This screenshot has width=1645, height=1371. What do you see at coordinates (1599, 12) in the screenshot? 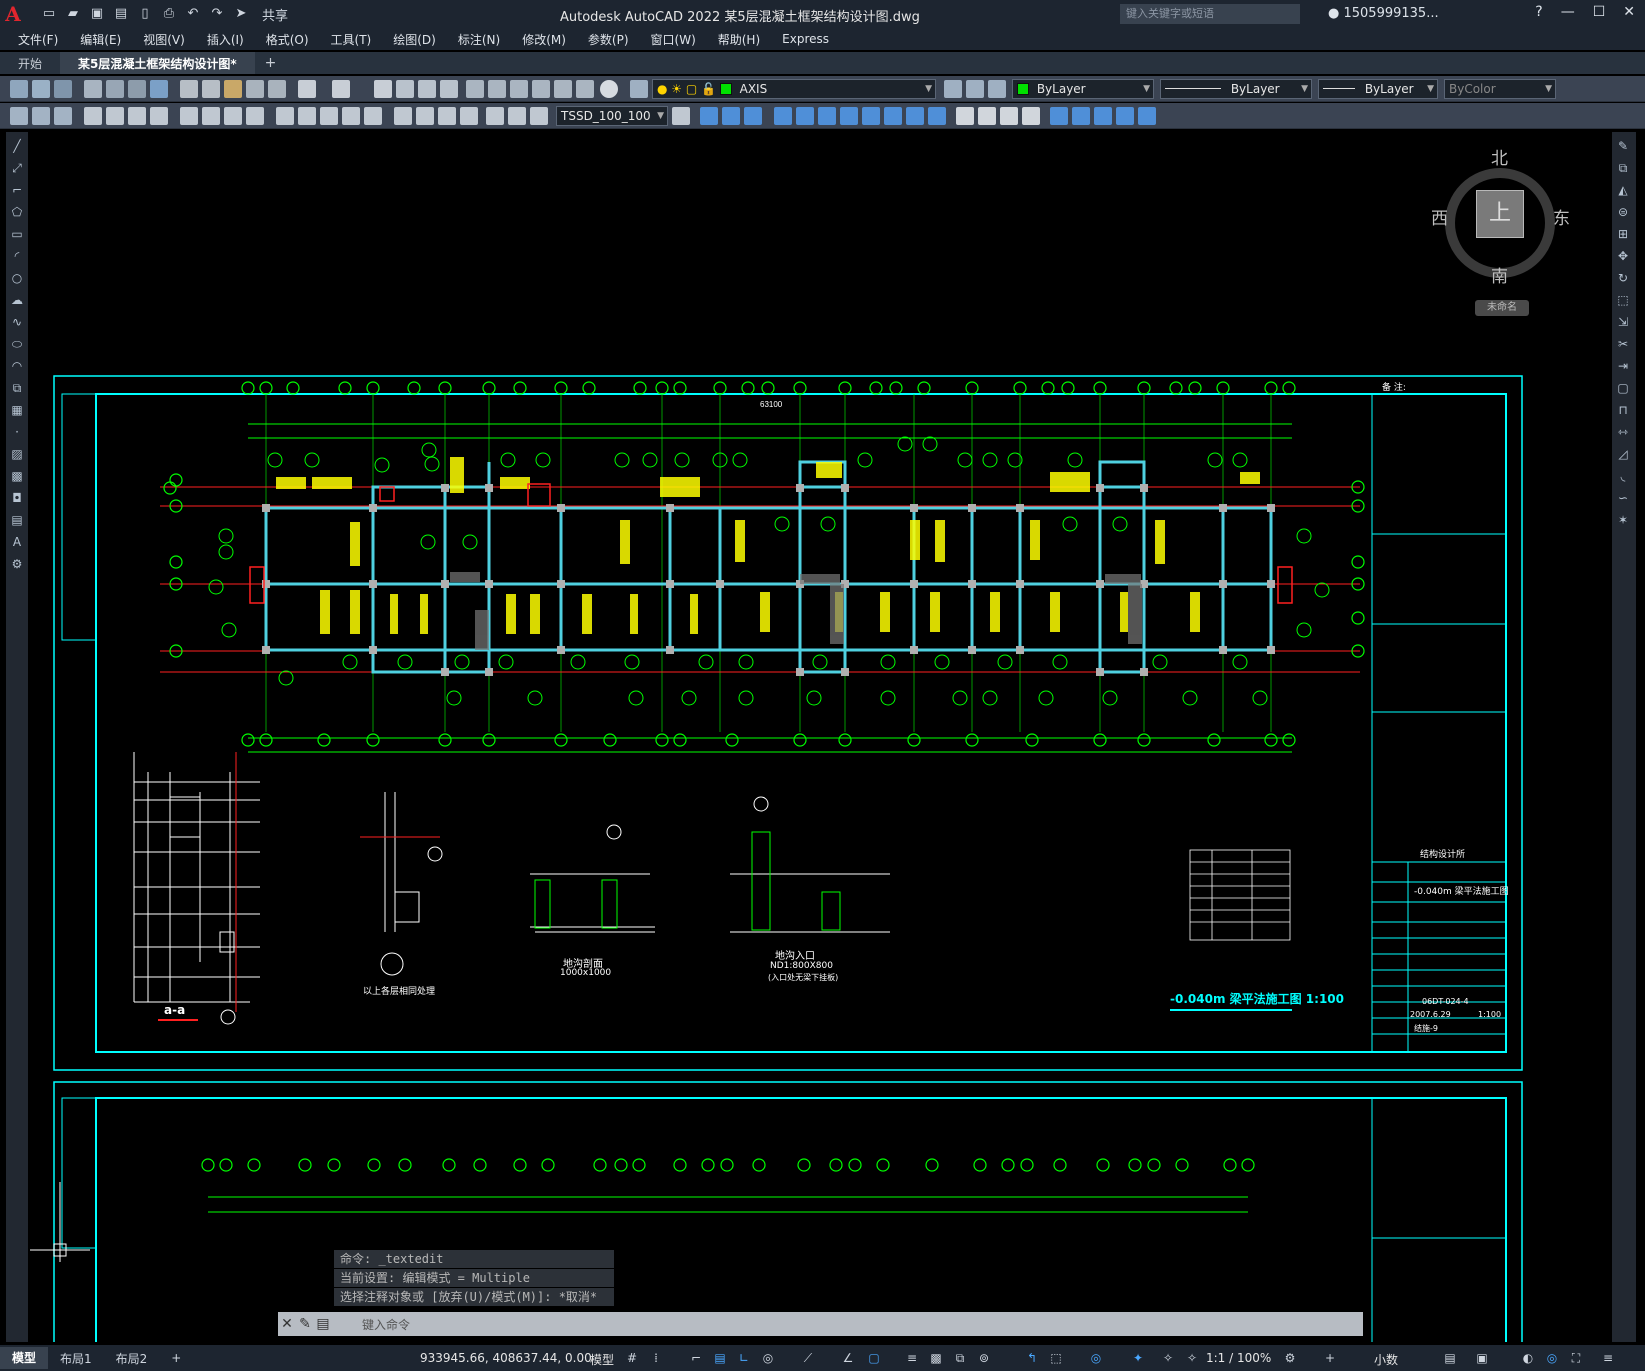
I see `maximize-icon: ☐` at bounding box center [1599, 12].